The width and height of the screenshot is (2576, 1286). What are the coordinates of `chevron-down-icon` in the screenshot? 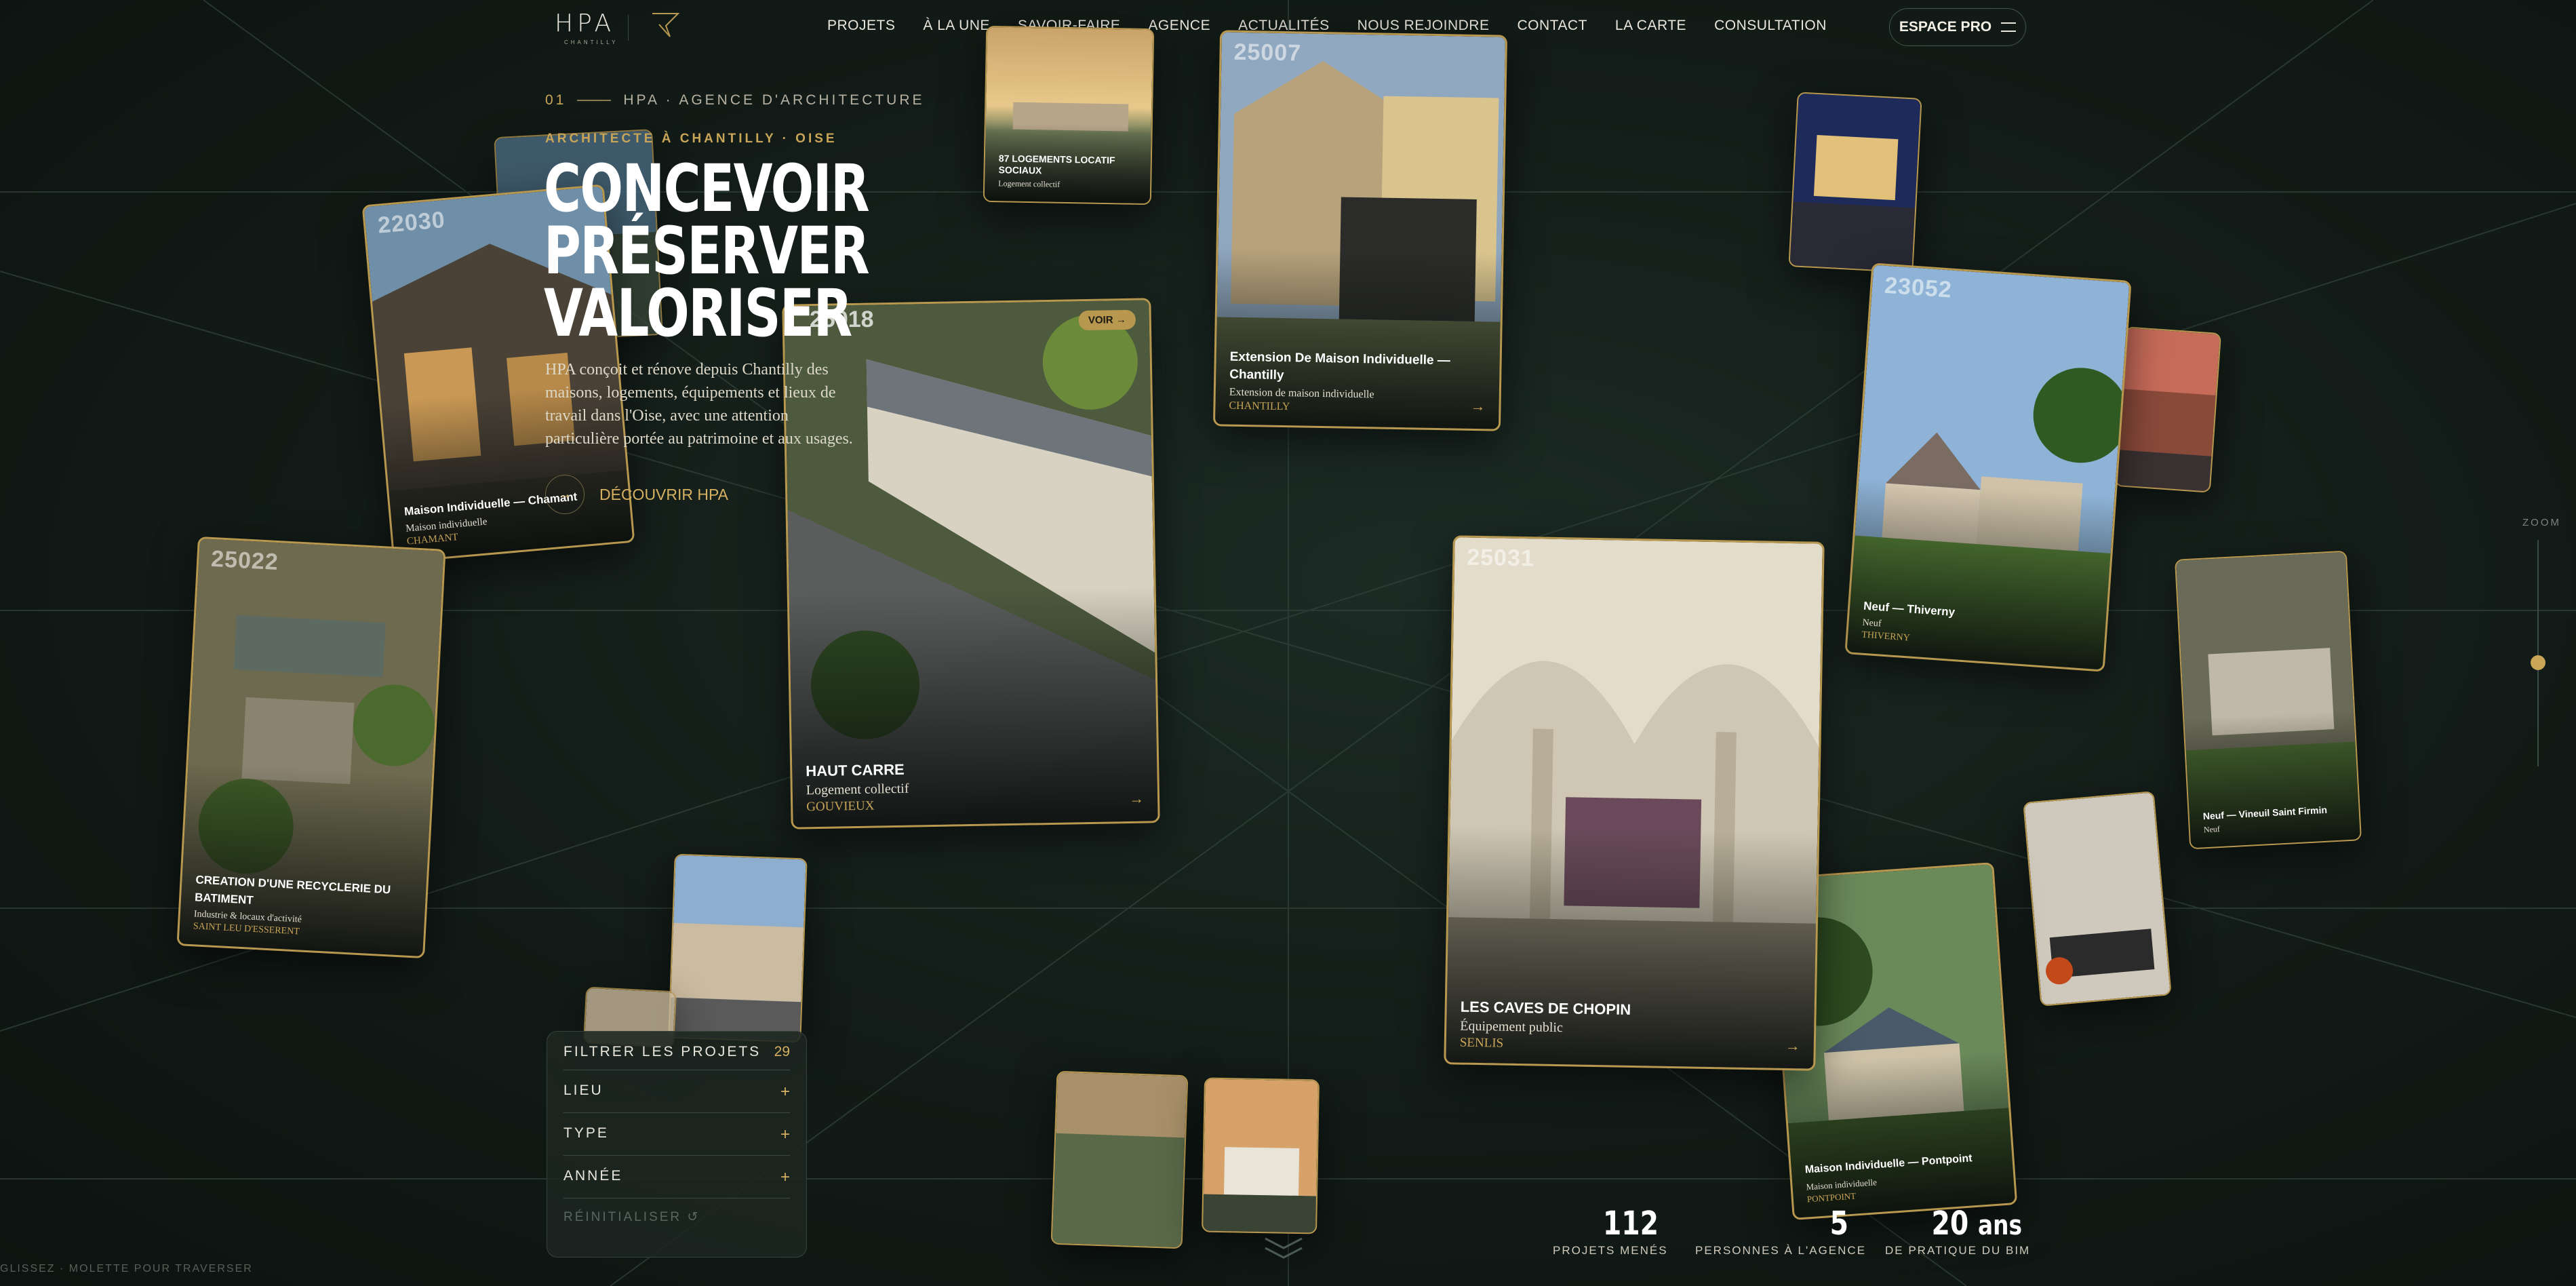 It's located at (1284, 1248).